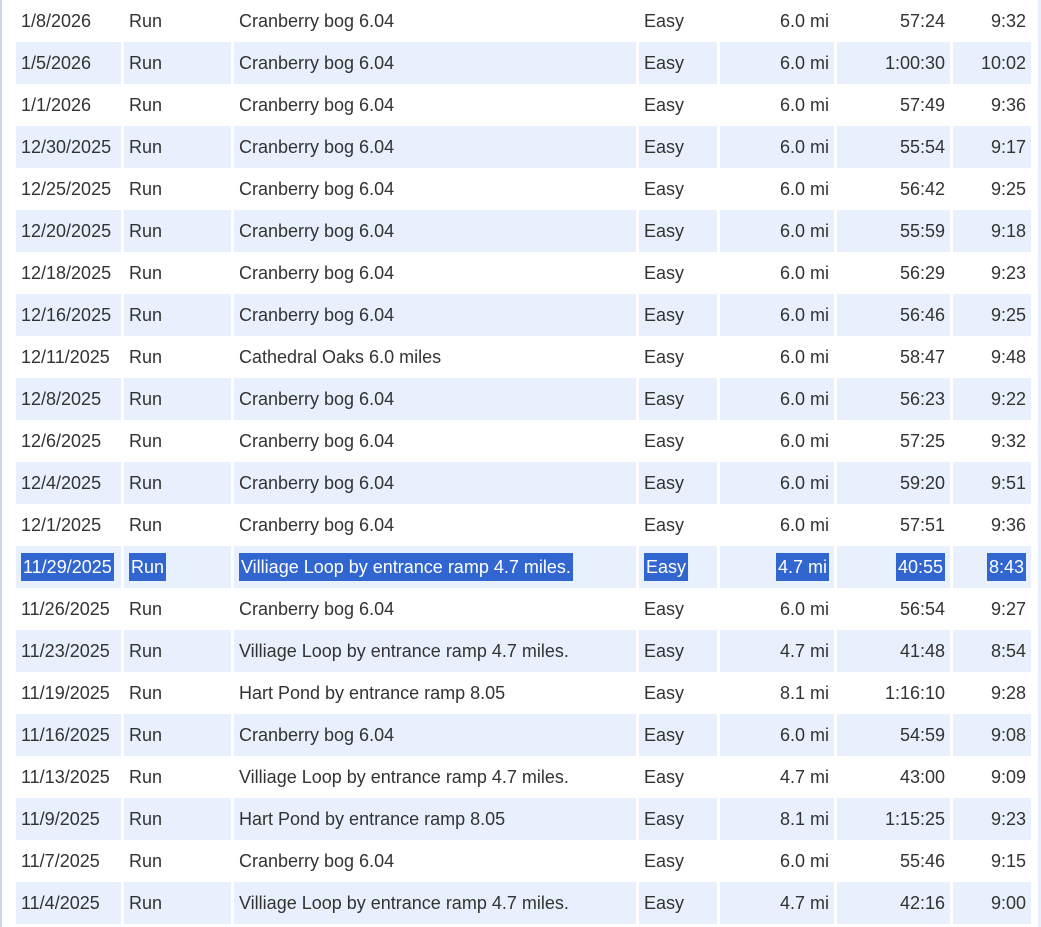  I want to click on activity-date-cell: 11/26/2025, so click(68, 609).